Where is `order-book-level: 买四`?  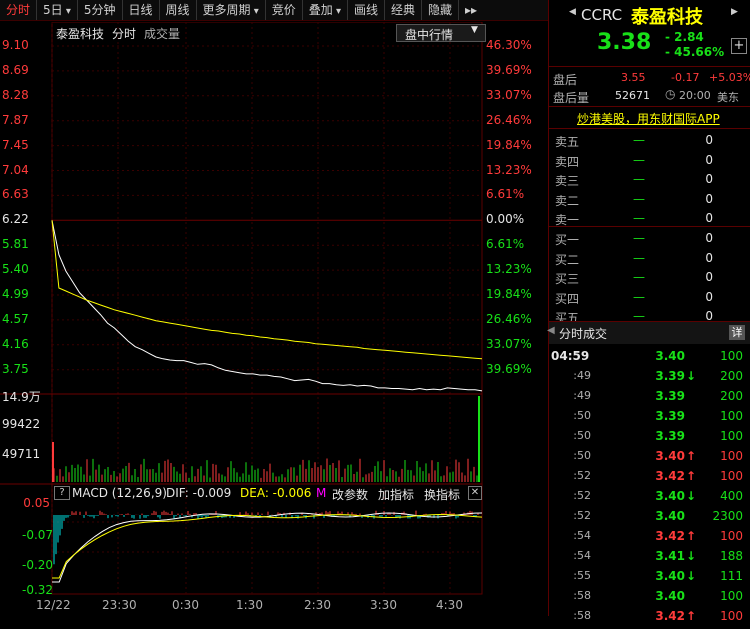 order-book-level: 买四 is located at coordinates (567, 298).